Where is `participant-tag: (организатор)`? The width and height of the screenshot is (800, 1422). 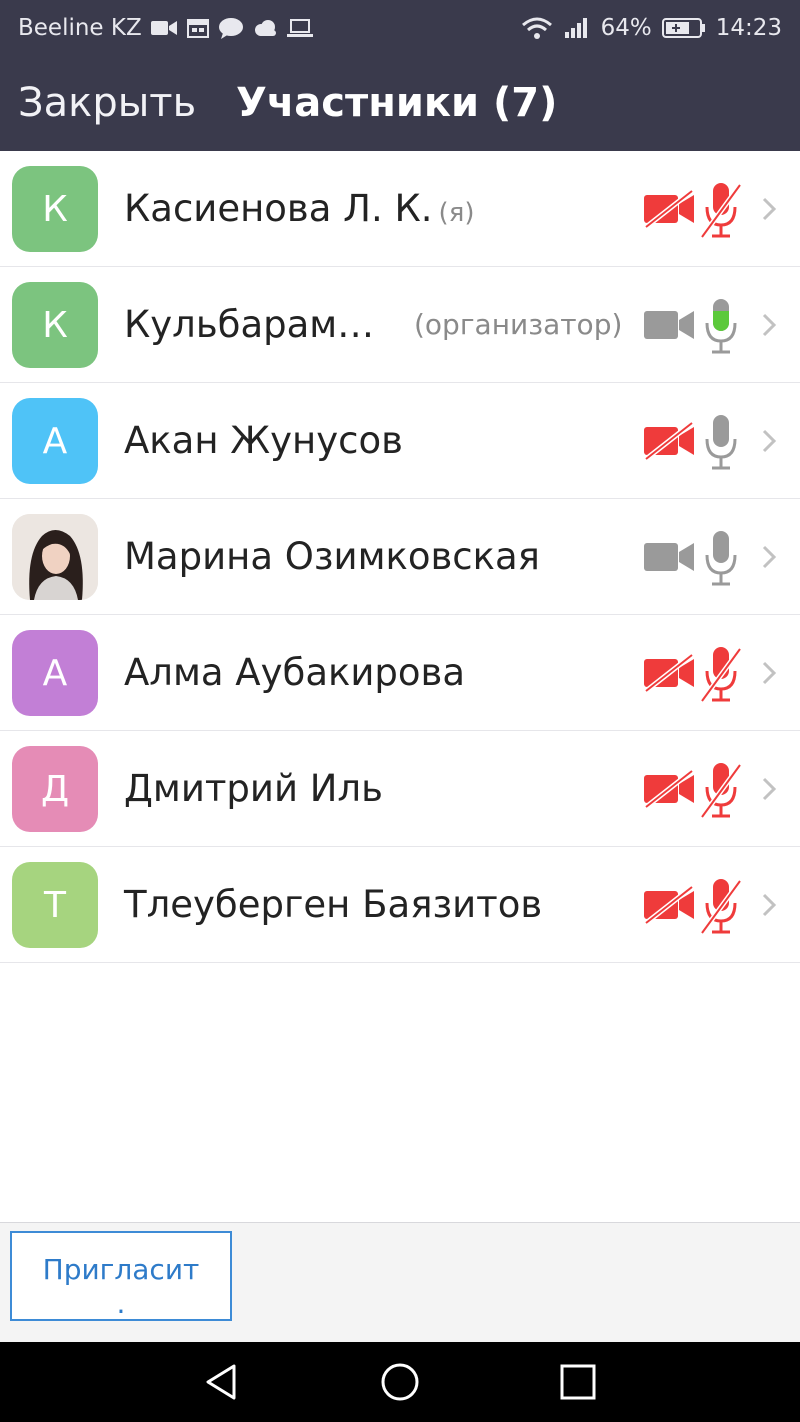 participant-tag: (организатор) is located at coordinates (518, 324).